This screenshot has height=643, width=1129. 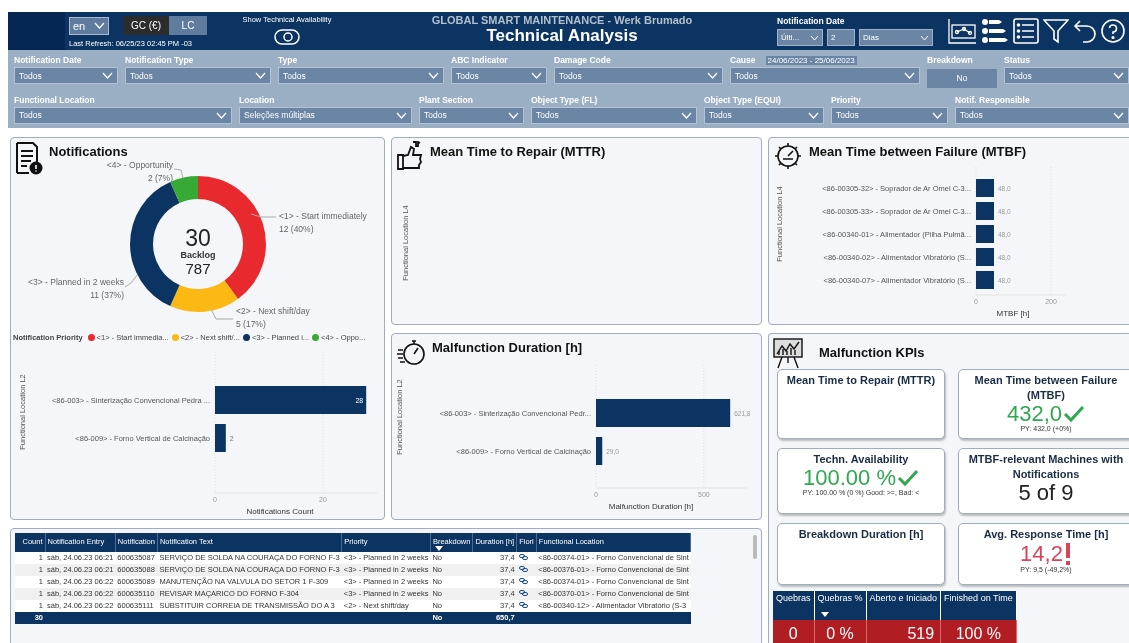 What do you see at coordinates (788, 155) in the screenshot?
I see `gear-gauge-icon` at bounding box center [788, 155].